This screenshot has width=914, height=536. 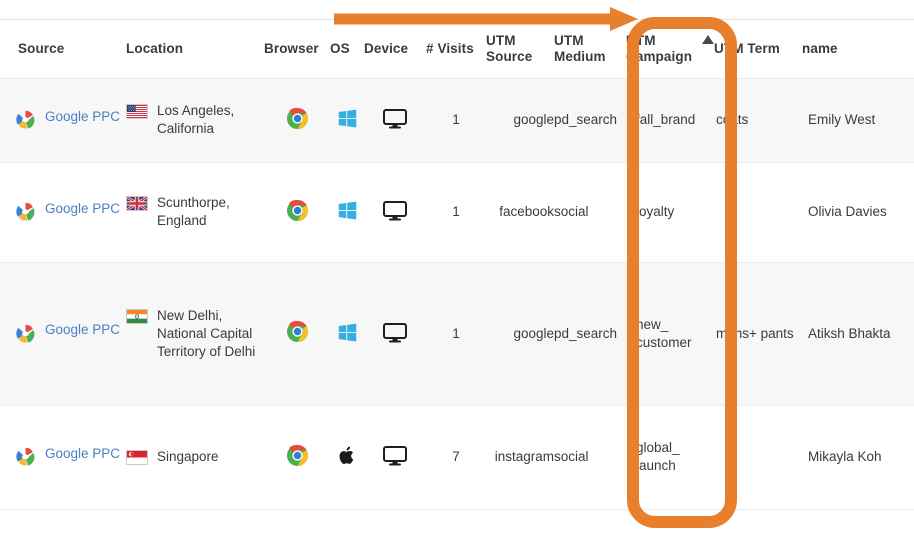 I want to click on cell-location: Singapore, so click(x=194, y=457).